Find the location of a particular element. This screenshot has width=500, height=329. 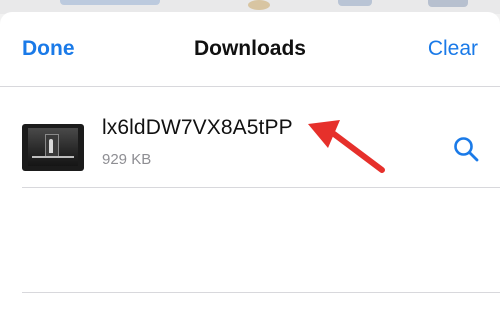

search-icon is located at coordinates (466, 149).